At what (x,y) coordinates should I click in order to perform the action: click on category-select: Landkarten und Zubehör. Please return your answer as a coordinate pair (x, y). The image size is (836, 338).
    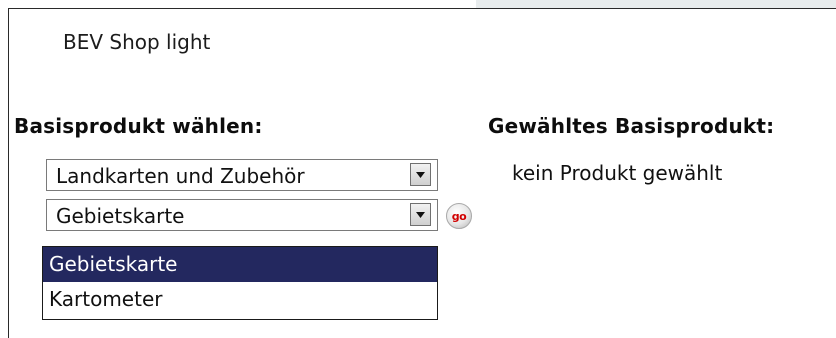
    Looking at the image, I should click on (242, 175).